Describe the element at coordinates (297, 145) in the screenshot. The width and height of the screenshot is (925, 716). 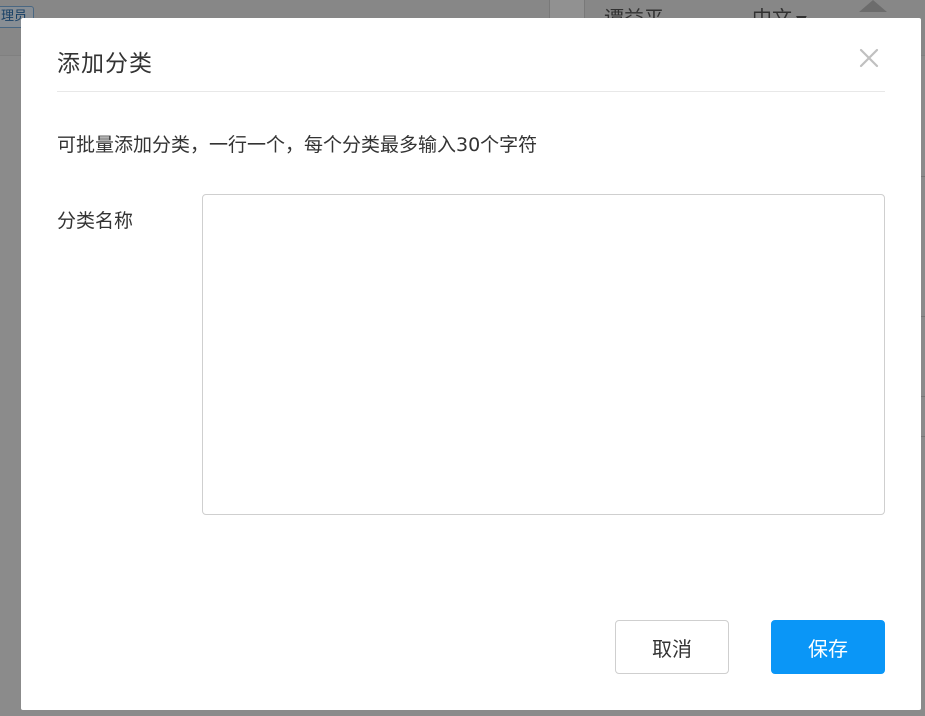
I see `batch-hint-text: 可批量添加分类，一行一个，每个分类最多输入30个字符` at that location.